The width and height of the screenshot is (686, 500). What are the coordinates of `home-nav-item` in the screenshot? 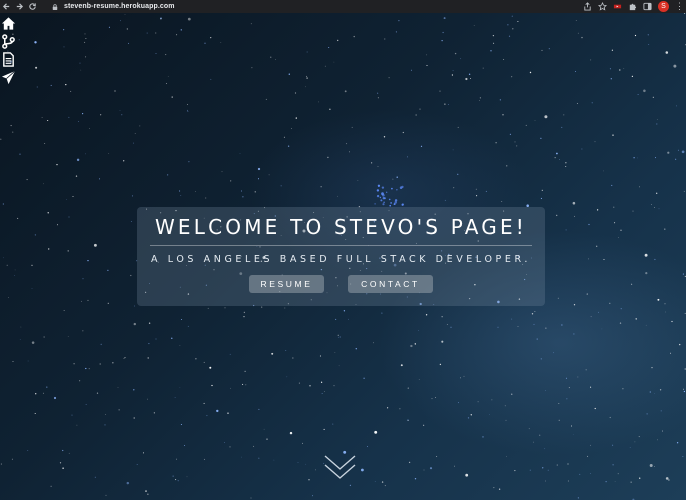 It's located at (8, 23).